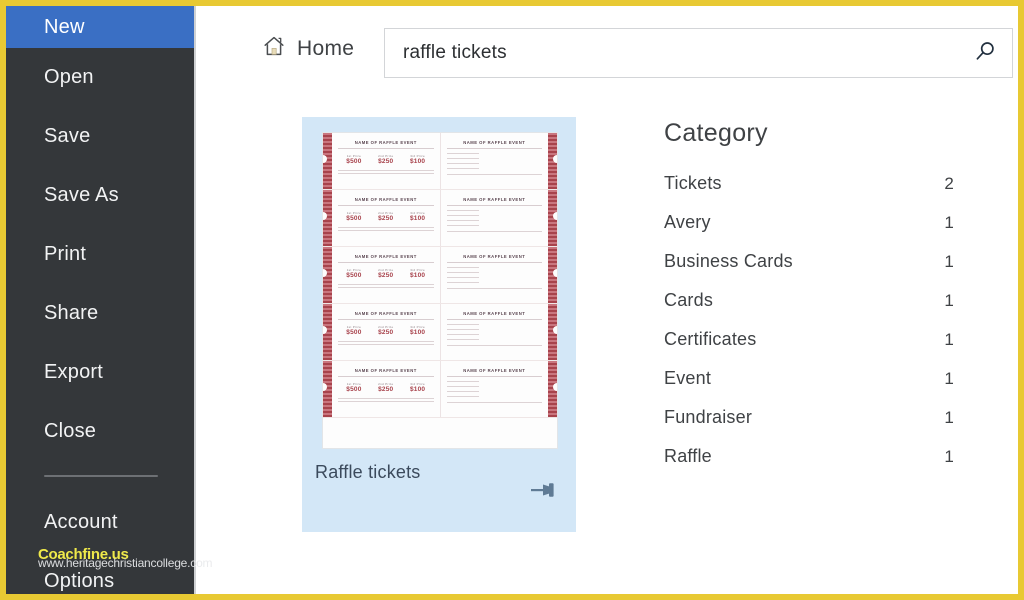 This screenshot has width=1024, height=600. I want to click on sidebar-item-open: Open, so click(100, 77).